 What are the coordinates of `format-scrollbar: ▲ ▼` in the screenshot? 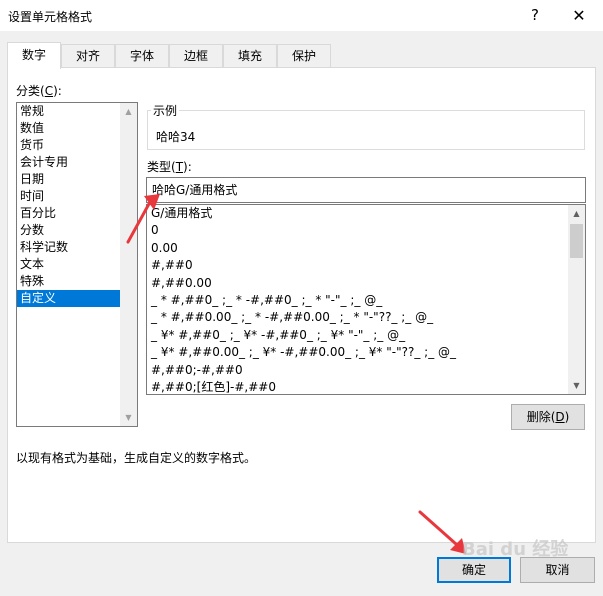 It's located at (576, 299).